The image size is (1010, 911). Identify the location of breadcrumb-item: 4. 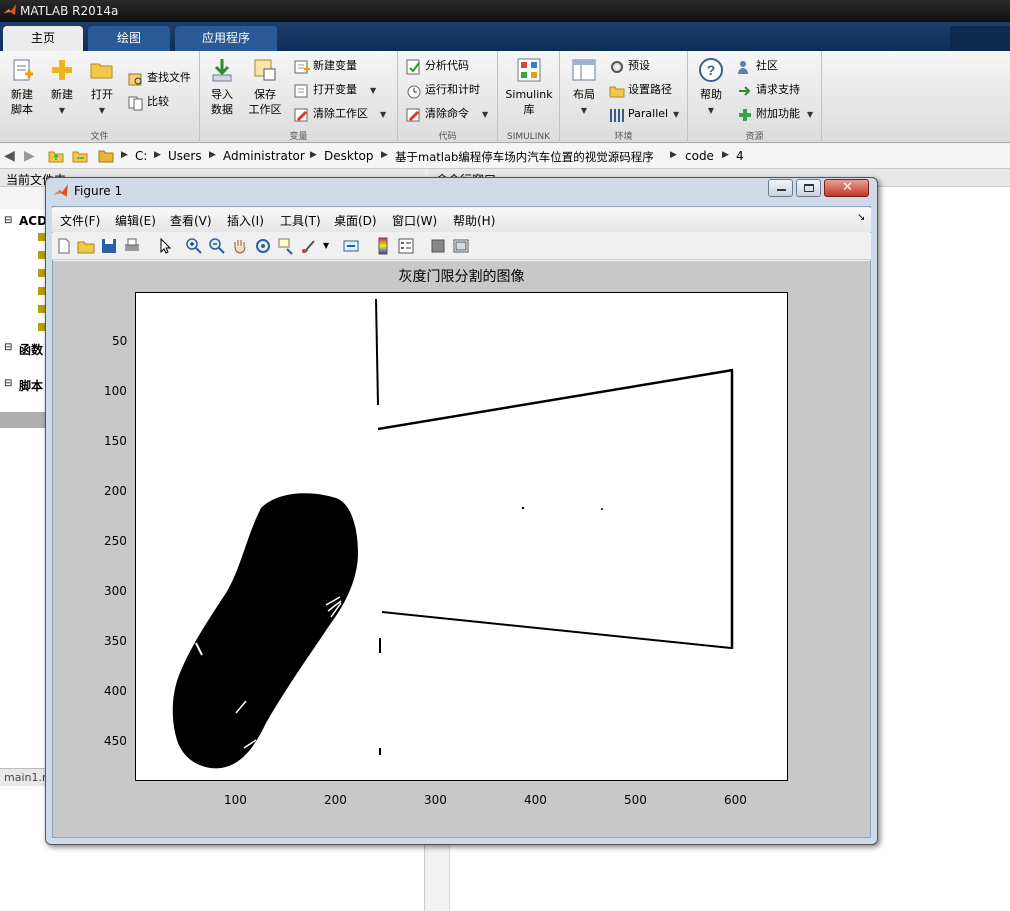
(740, 156).